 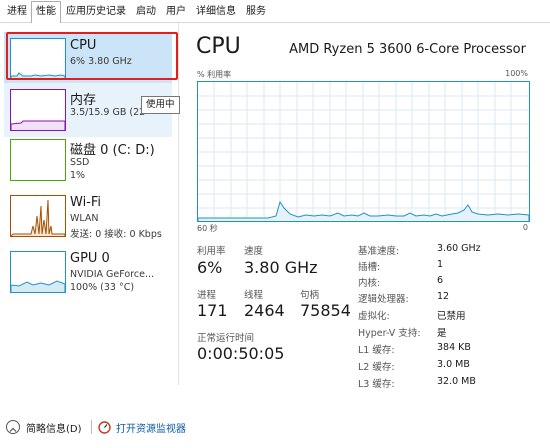 What do you see at coordinates (241, 353) in the screenshot?
I see `uptime-value: 0:00:50:05` at bounding box center [241, 353].